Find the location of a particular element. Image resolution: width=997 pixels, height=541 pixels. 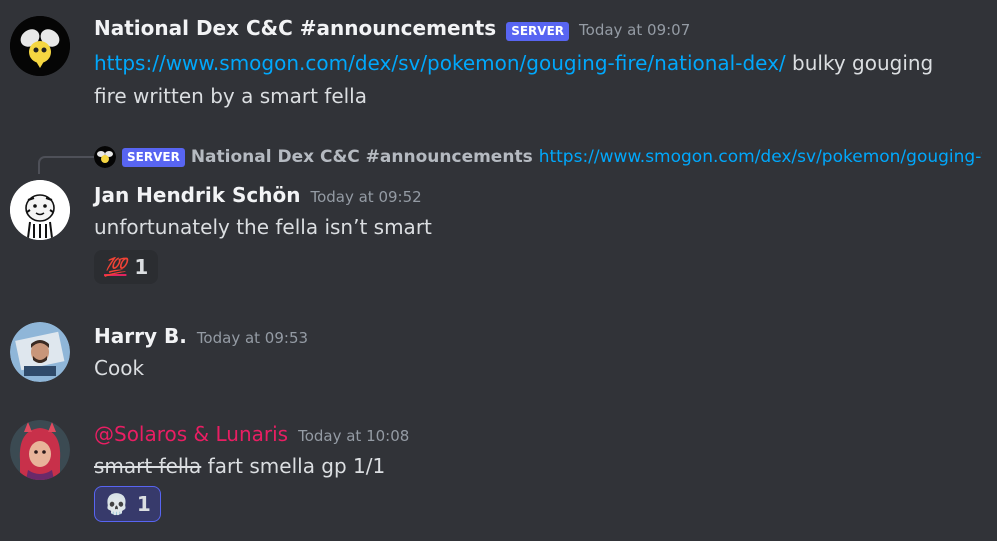

message-header: Harry B. Today at 09:53 is located at coordinates (201, 336).